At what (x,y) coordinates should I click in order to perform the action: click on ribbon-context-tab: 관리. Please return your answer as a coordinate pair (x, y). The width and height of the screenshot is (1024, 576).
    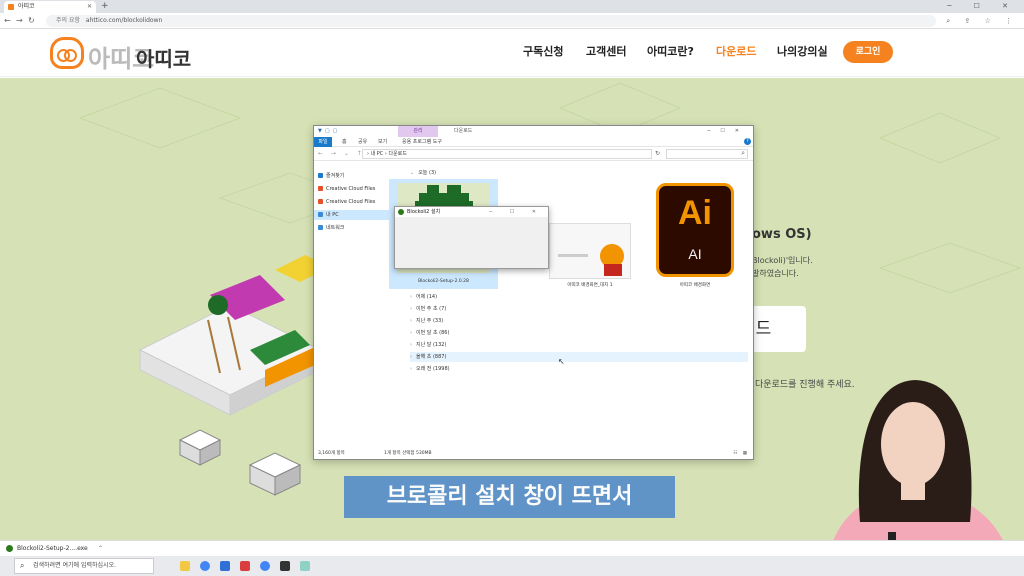
    Looking at the image, I should click on (418, 131).